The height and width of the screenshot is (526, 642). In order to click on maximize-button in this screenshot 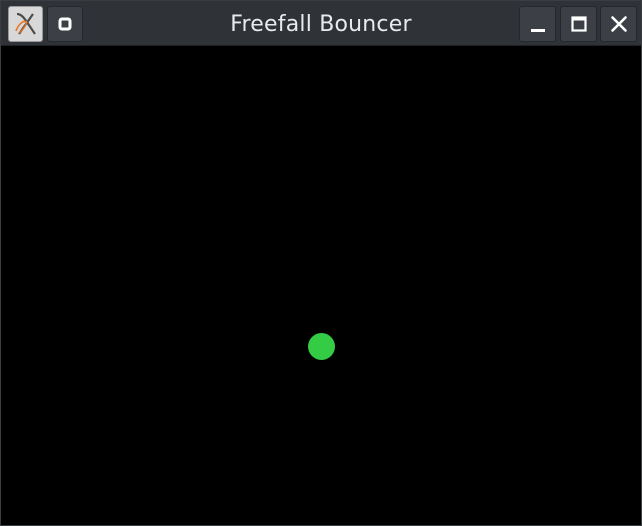, I will do `click(578, 24)`.